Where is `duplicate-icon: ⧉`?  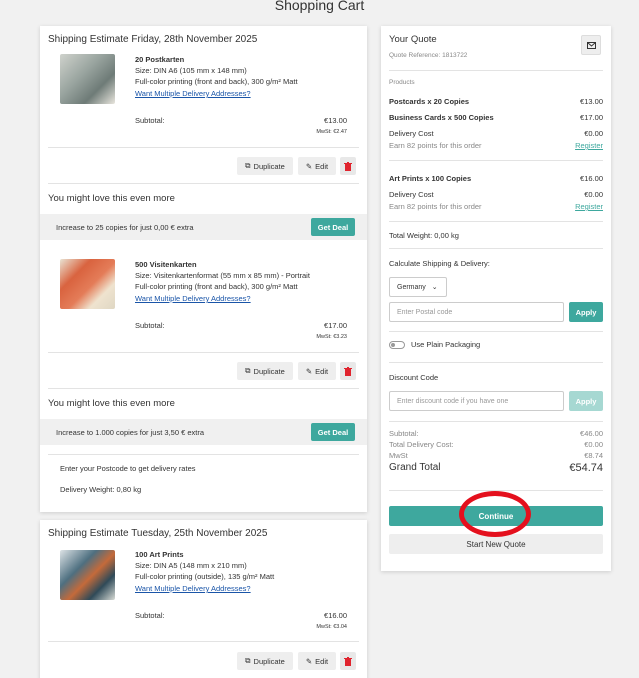
duplicate-icon: ⧉ is located at coordinates (248, 370).